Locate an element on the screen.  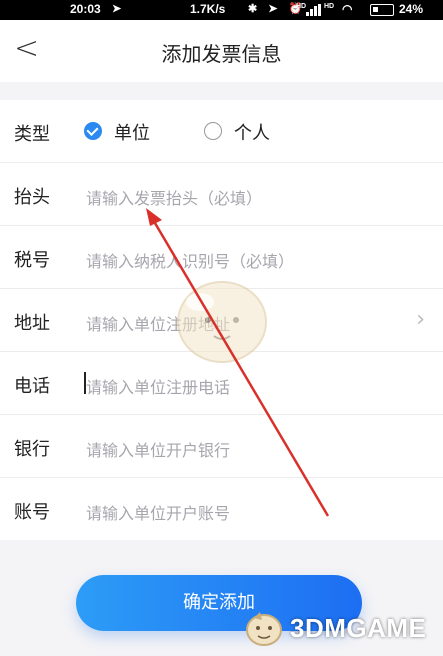
bank-row: 银行 请输入单位开户银行 is located at coordinates (221, 446).